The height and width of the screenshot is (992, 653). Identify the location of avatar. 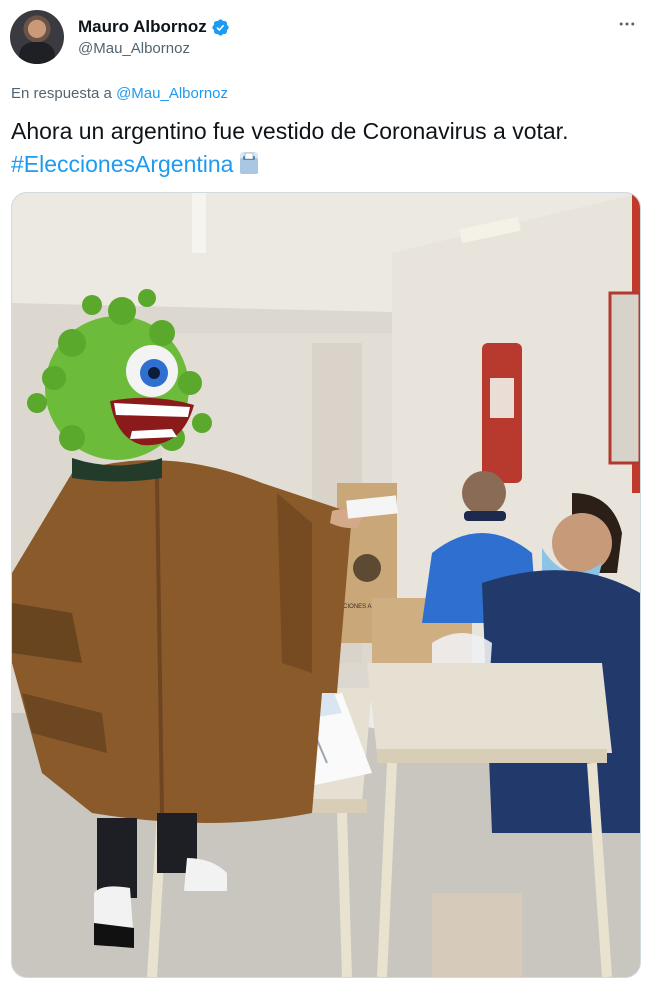
(37, 37).